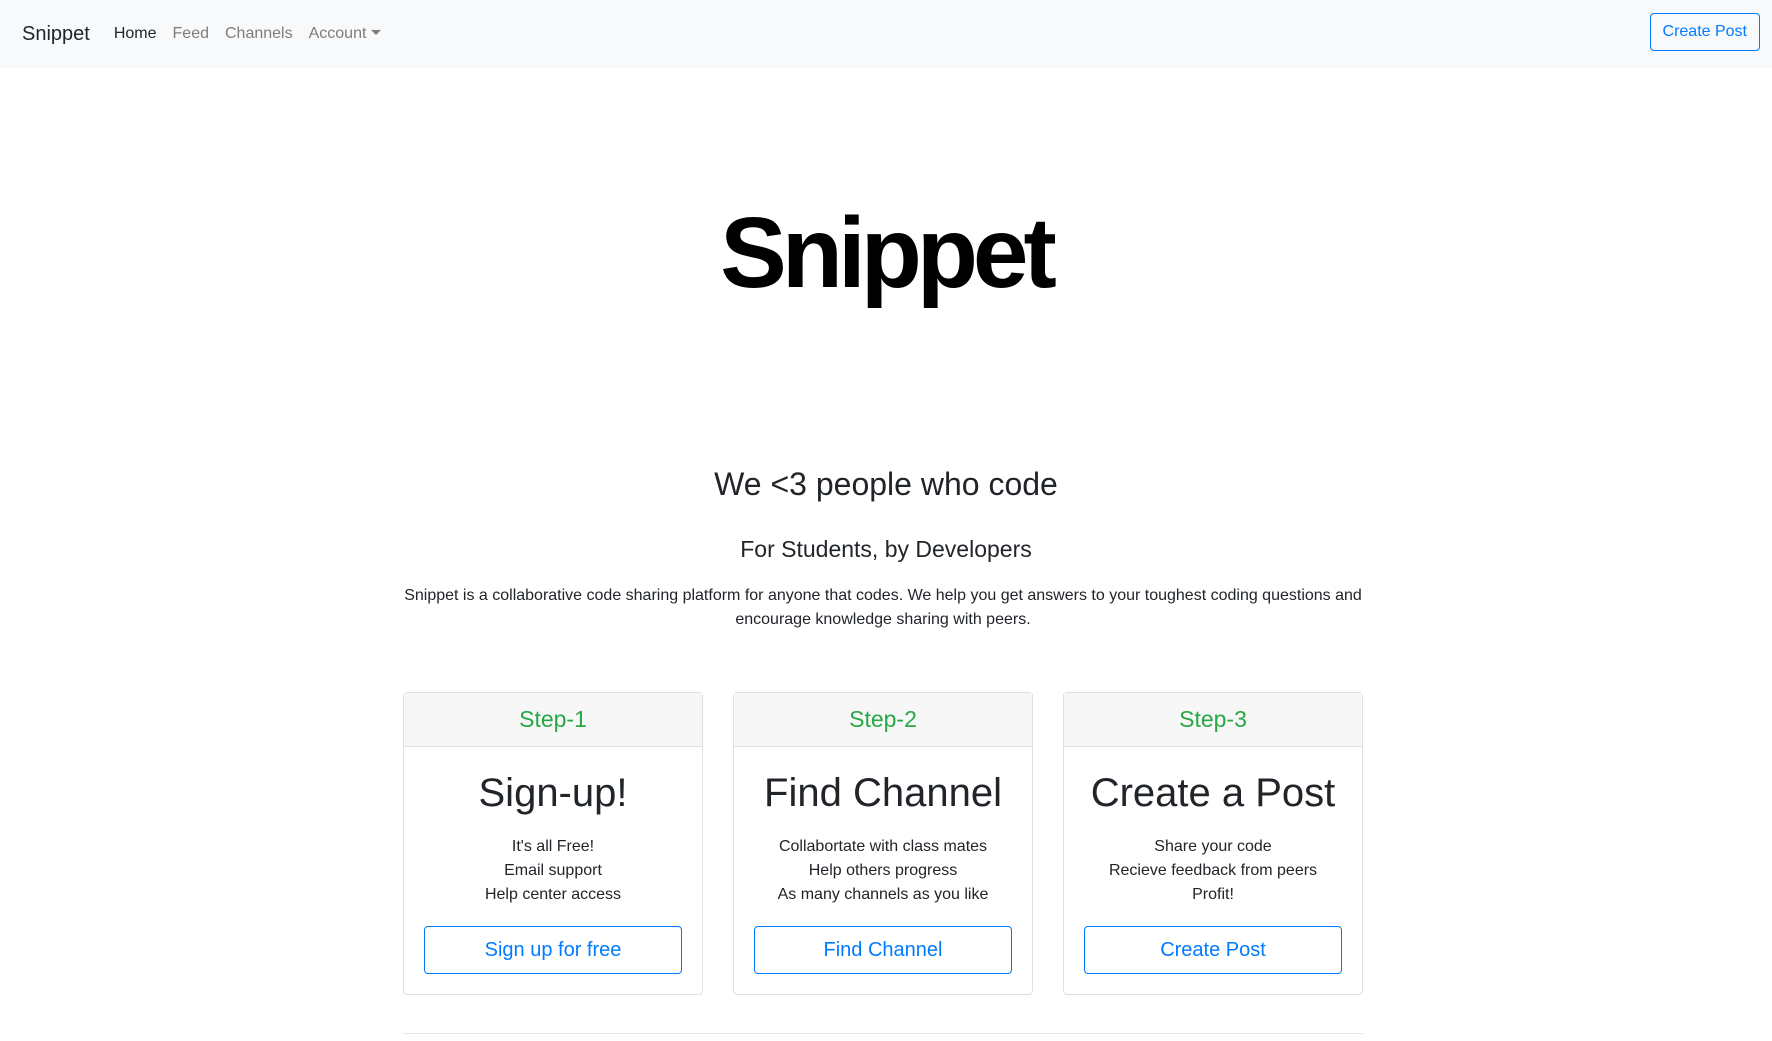 Image resolution: width=1772 pixels, height=1041 pixels. I want to click on page-subtagline: For Students, by Developers, so click(886, 549).